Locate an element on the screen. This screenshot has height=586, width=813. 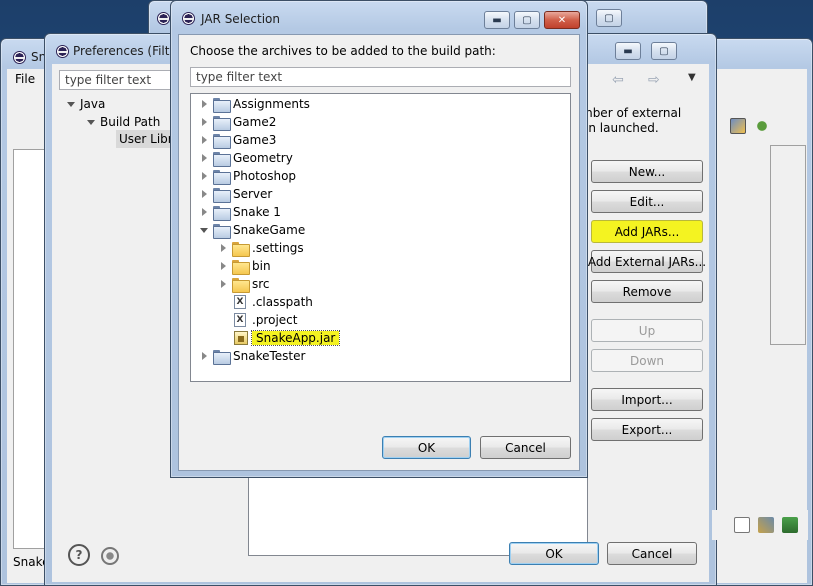
java-perspective-icon is located at coordinates (738, 126).